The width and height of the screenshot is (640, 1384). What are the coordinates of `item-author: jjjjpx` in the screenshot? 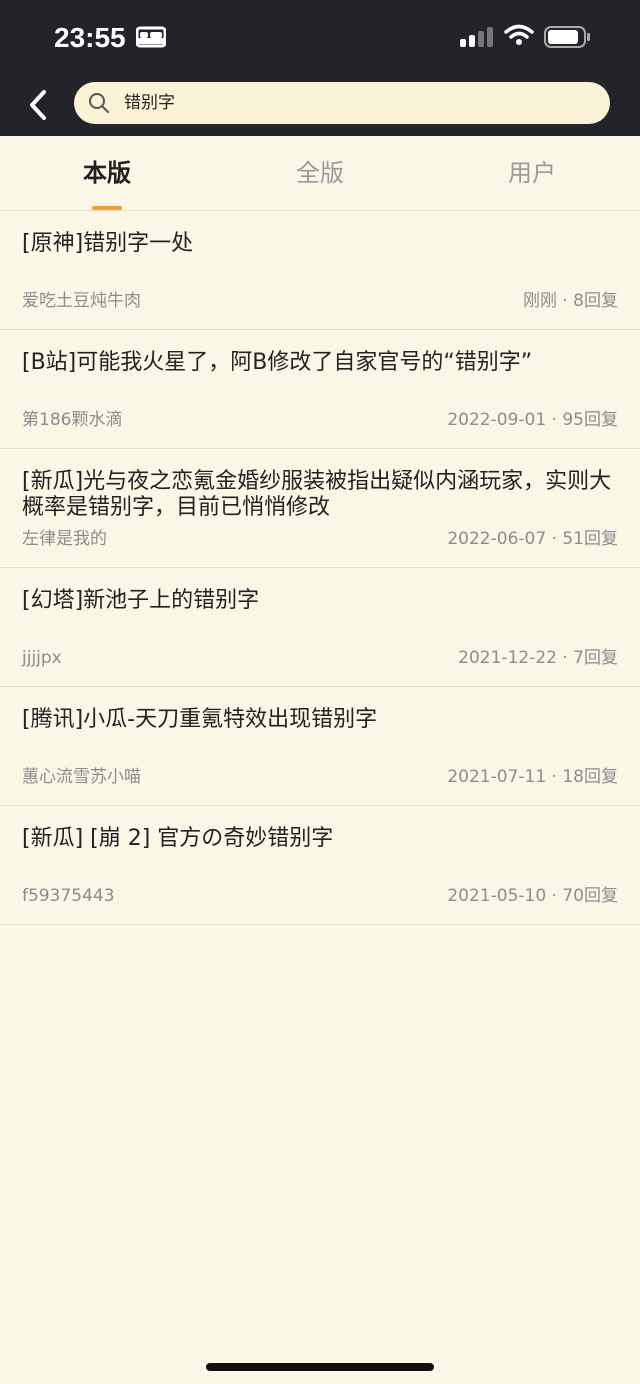 It's located at (42, 658).